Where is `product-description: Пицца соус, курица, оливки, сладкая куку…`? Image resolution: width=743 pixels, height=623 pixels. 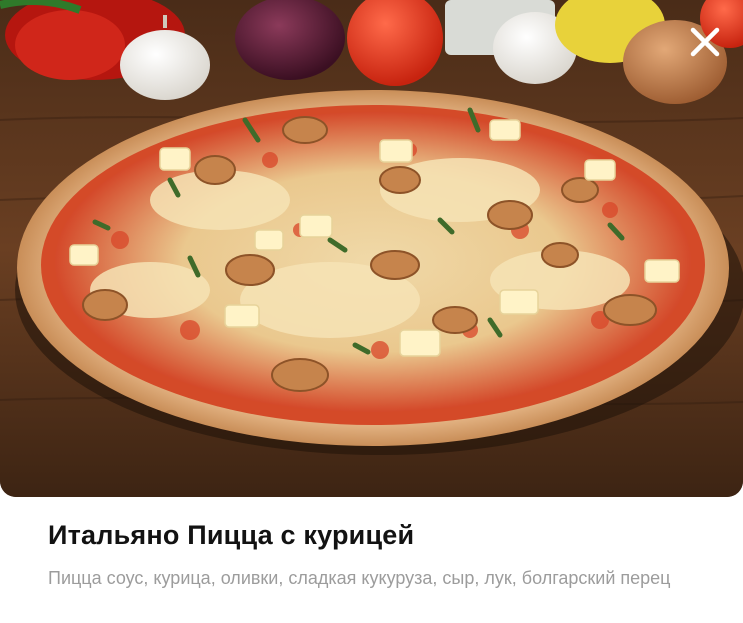
product-description: Пицца соус, курица, оливки, сладкая куку… is located at coordinates (359, 578).